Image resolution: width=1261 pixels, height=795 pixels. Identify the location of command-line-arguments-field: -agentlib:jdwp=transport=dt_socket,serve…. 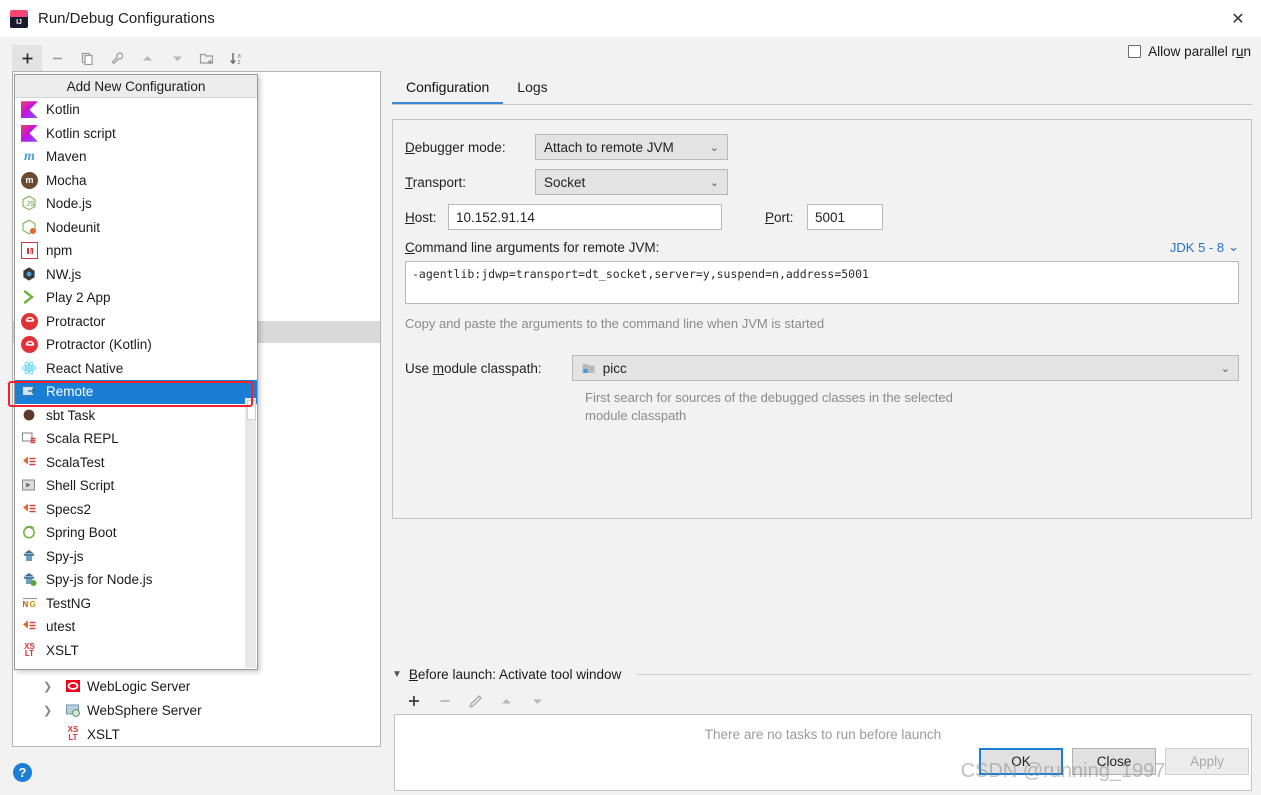
(822, 282).